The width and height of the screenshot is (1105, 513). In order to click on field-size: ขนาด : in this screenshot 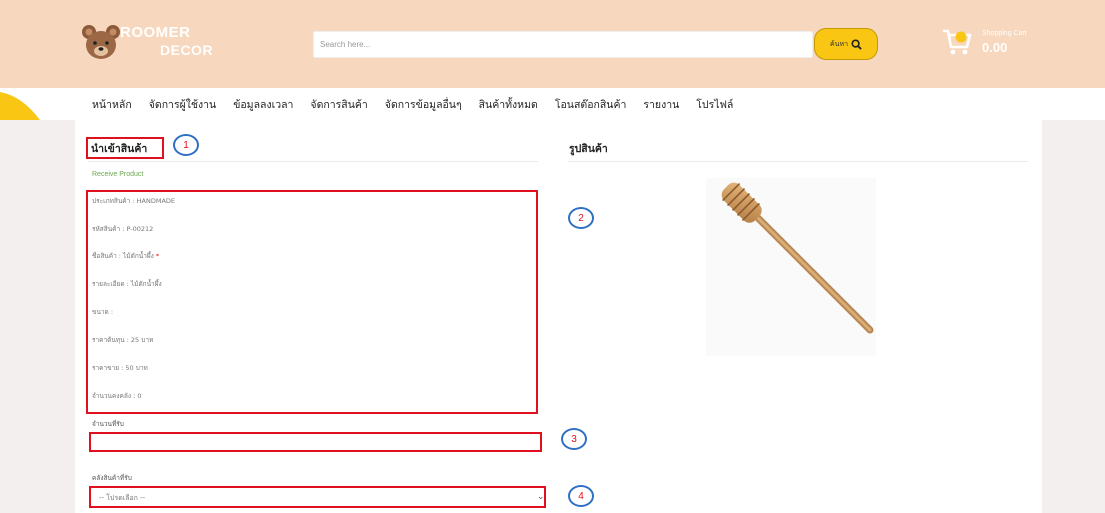, I will do `click(103, 312)`.